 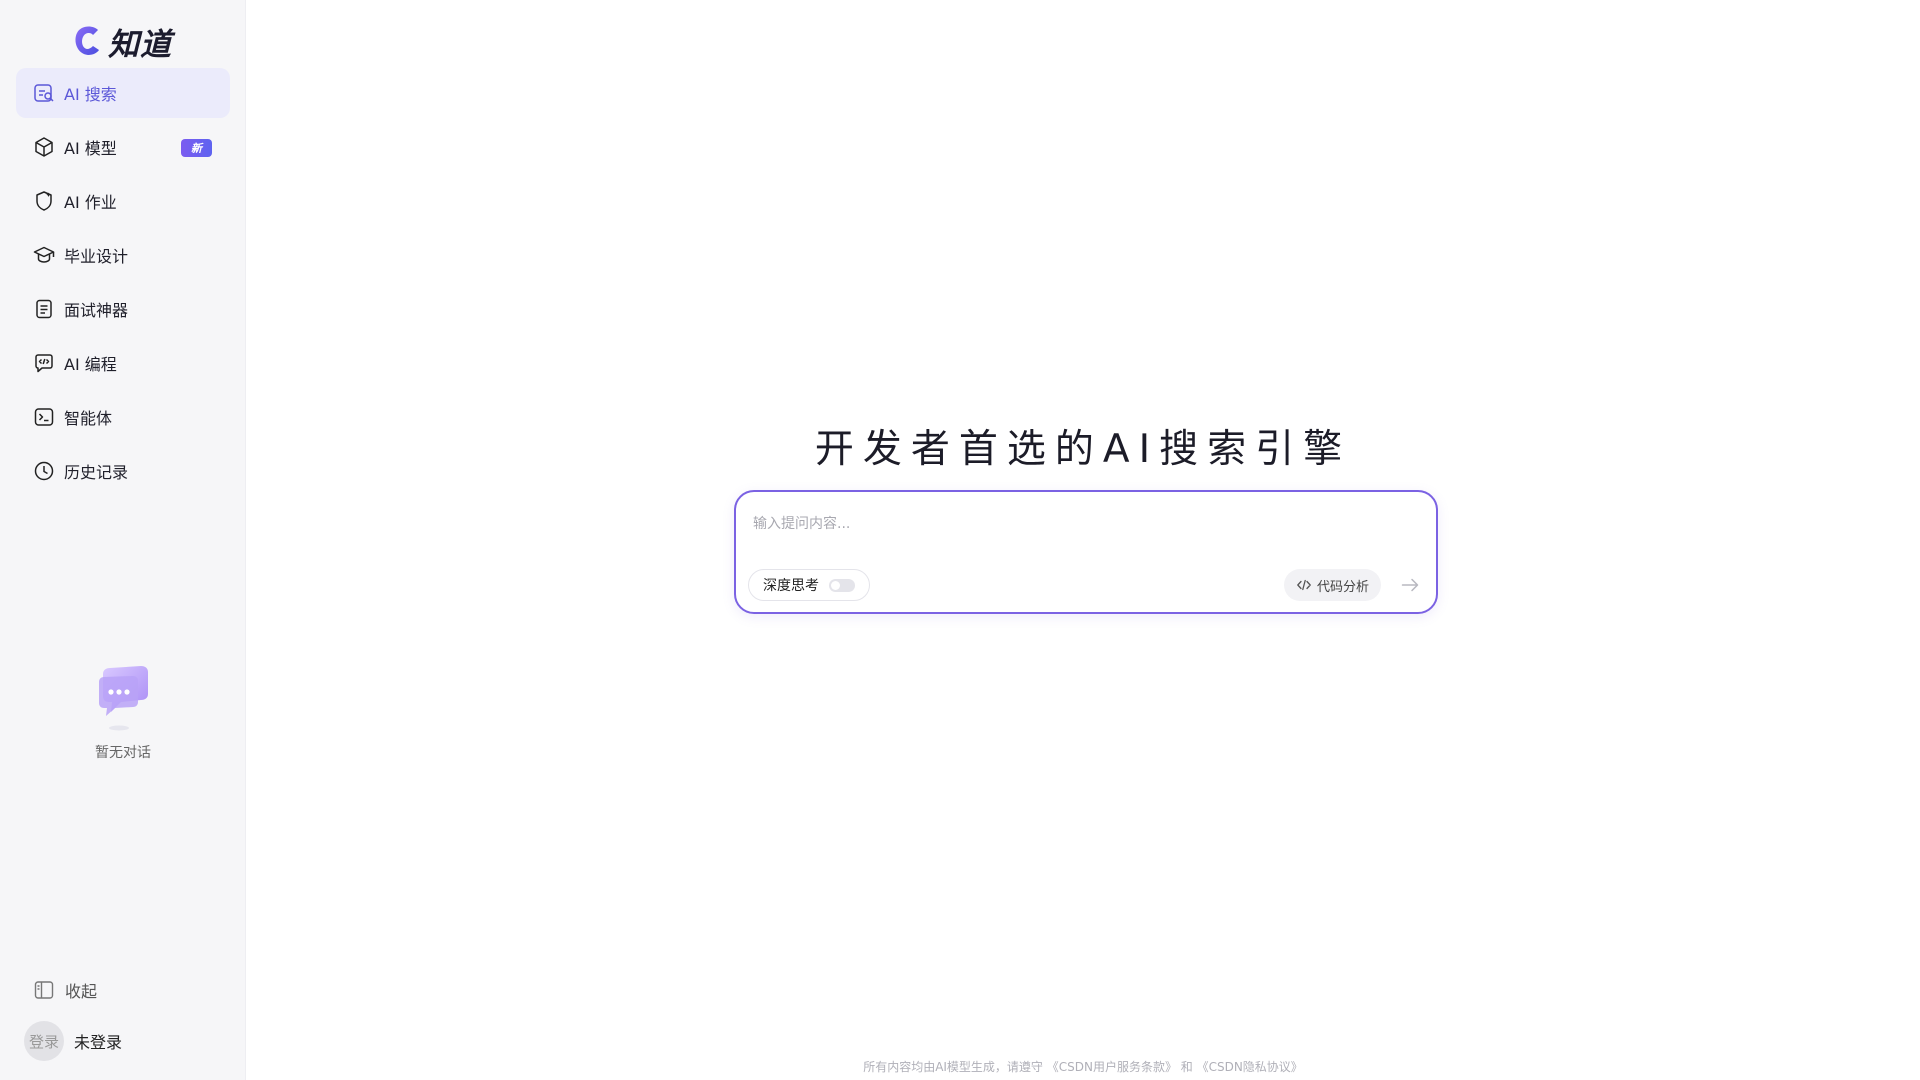 I want to click on send-button, so click(x=1410, y=585).